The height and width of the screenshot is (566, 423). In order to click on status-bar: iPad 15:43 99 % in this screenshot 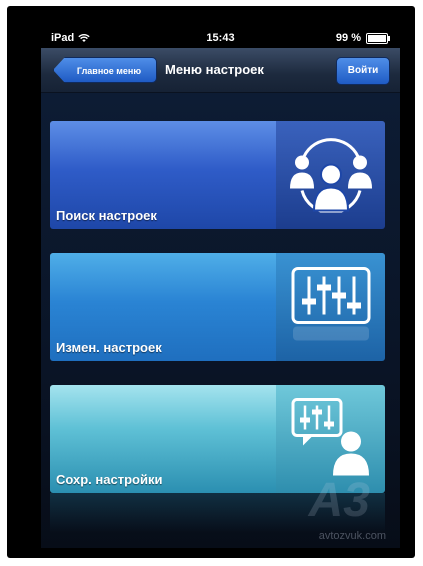, I will do `click(220, 38)`.